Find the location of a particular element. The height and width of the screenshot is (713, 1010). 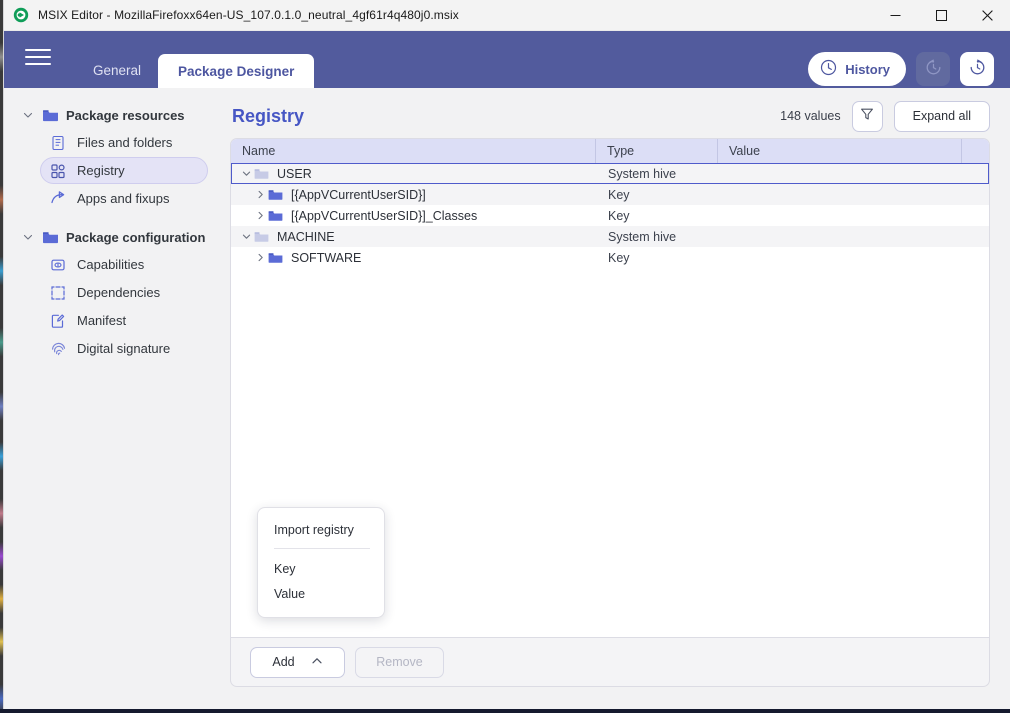

hamburger-menu-icon is located at coordinates (38, 57).